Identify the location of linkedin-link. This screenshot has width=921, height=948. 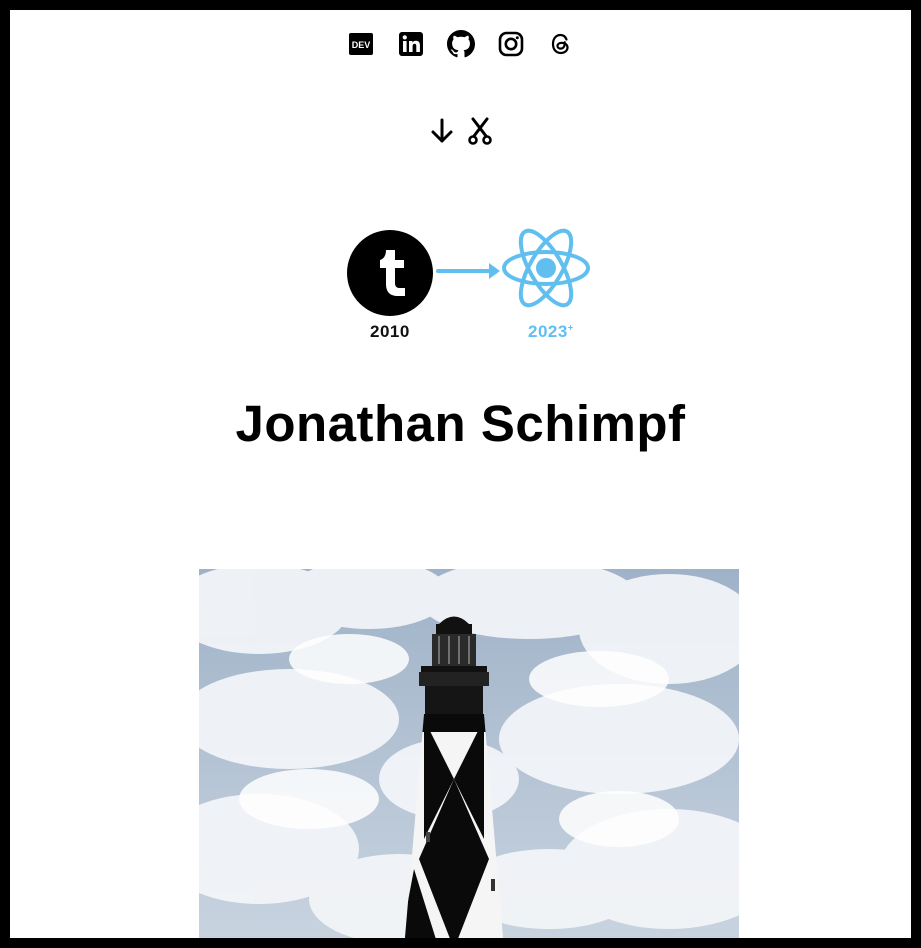
(411, 44).